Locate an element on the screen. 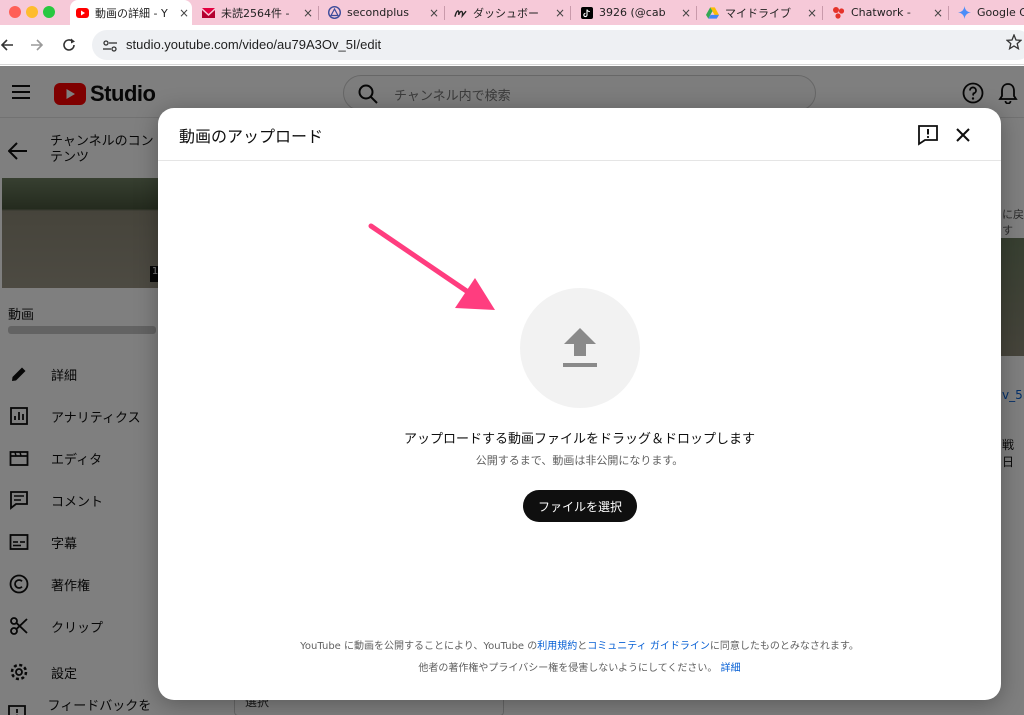 The image size is (1024, 715). close-dialog-button is located at coordinates (963, 135).